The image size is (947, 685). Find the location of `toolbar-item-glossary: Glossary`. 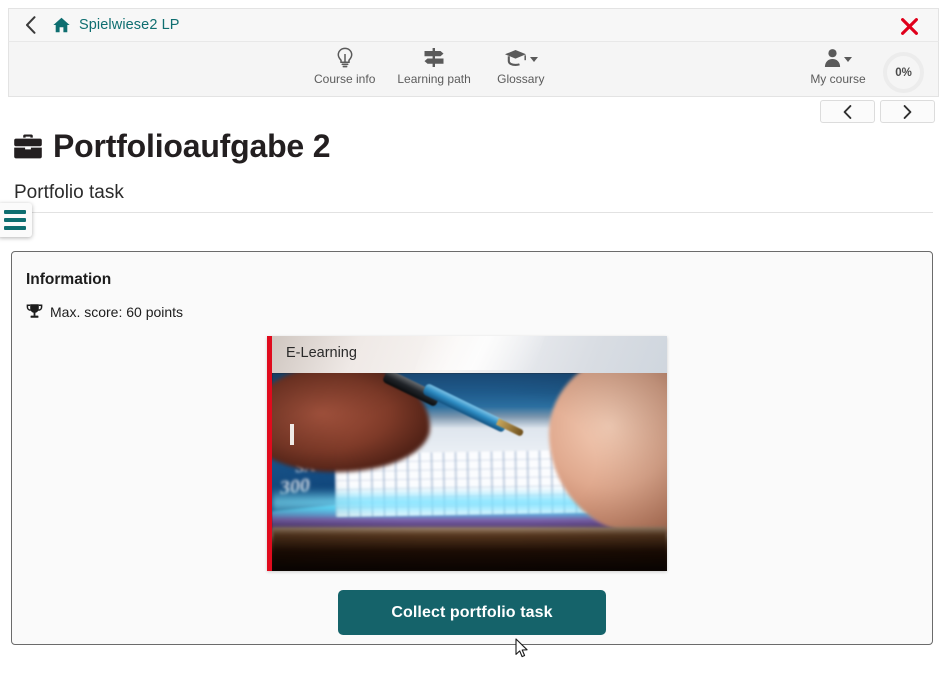

toolbar-item-glossary: Glossary is located at coordinates (521, 66).